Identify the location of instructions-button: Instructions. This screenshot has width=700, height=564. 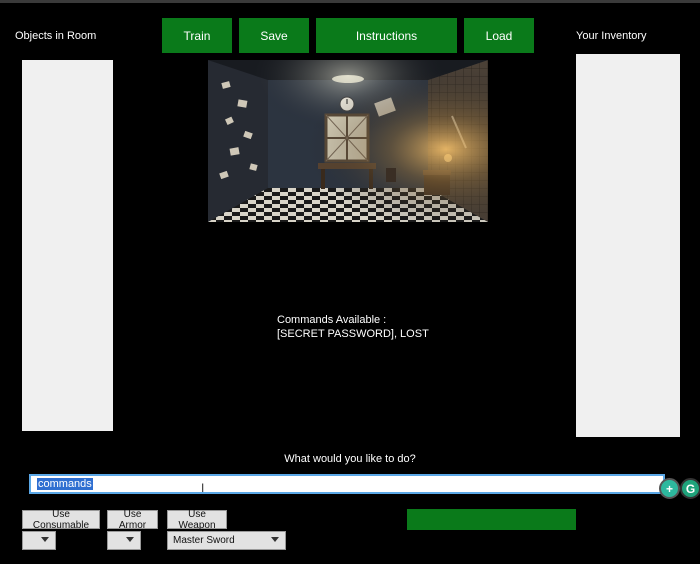
(386, 35).